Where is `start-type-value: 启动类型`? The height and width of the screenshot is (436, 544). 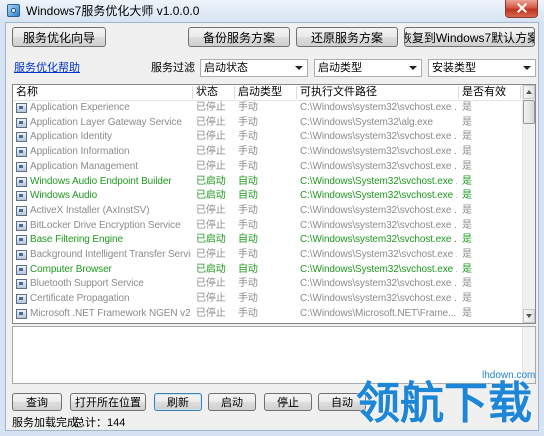 start-type-value: 启动类型 is located at coordinates (340, 68).